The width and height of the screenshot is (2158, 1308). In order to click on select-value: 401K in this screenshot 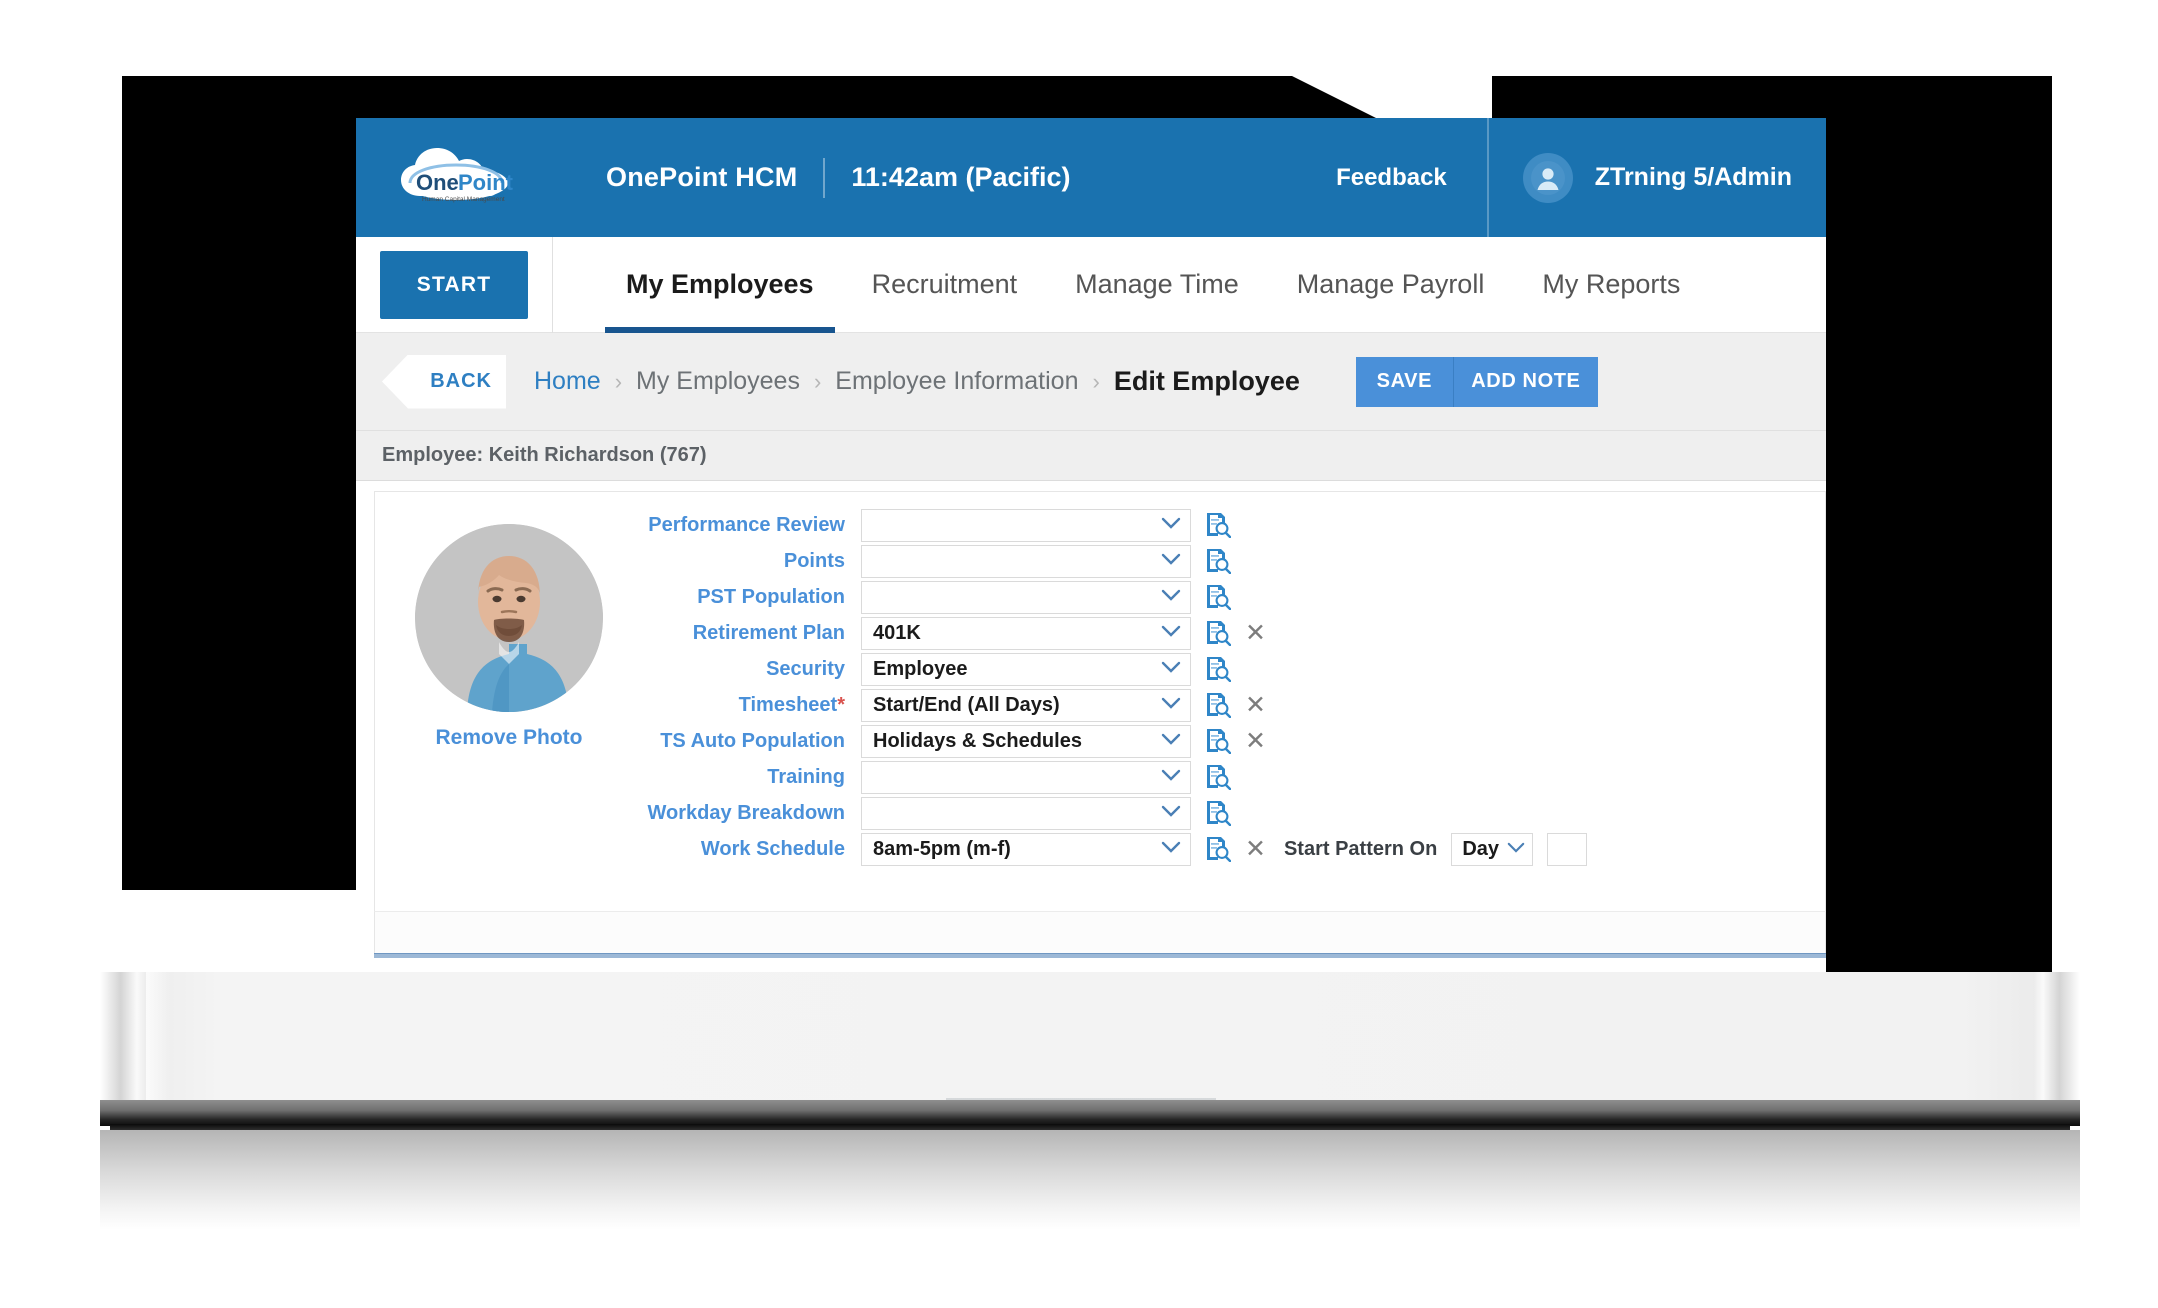, I will do `click(897, 632)`.